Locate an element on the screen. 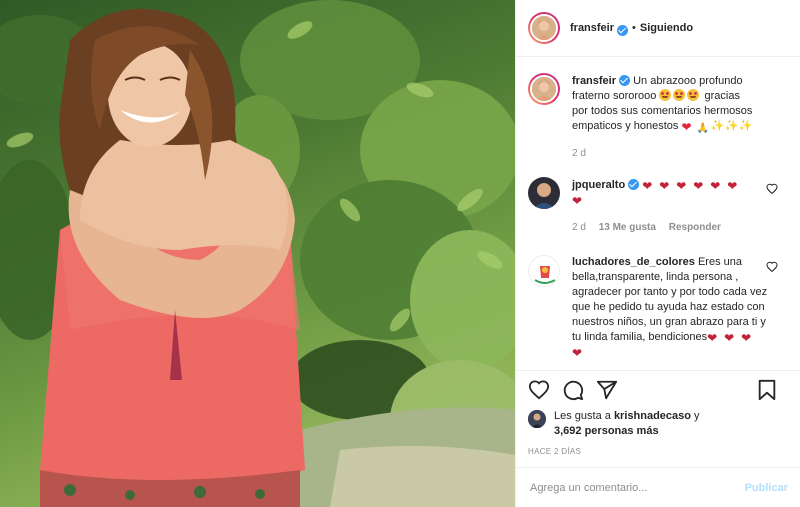 The height and width of the screenshot is (507, 800). header-username: fransfeir is located at coordinates (592, 28).